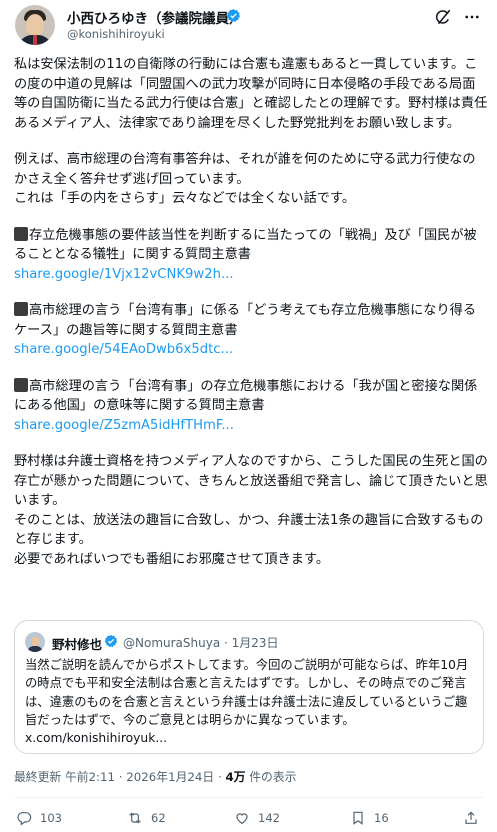  I want to click on repost-icon, so click(135, 818).